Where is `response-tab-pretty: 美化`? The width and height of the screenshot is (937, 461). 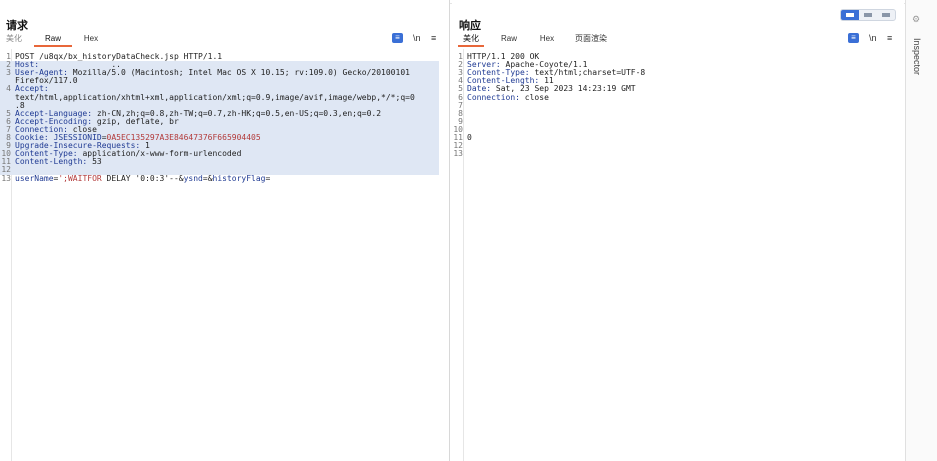
response-tab-pretty: 美化 is located at coordinates (471, 40).